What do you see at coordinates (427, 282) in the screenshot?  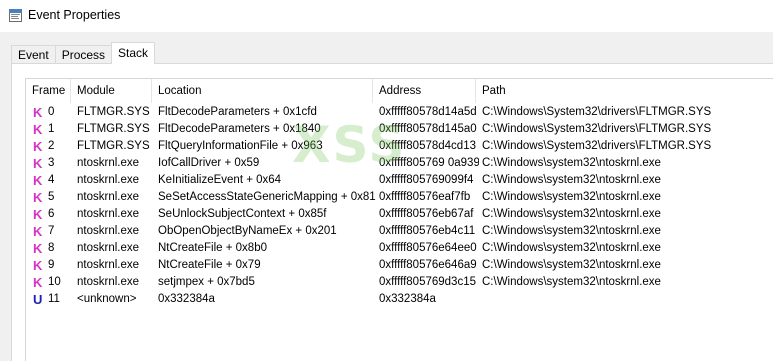 I see `address-cell: 0xfffff805769d3c15` at bounding box center [427, 282].